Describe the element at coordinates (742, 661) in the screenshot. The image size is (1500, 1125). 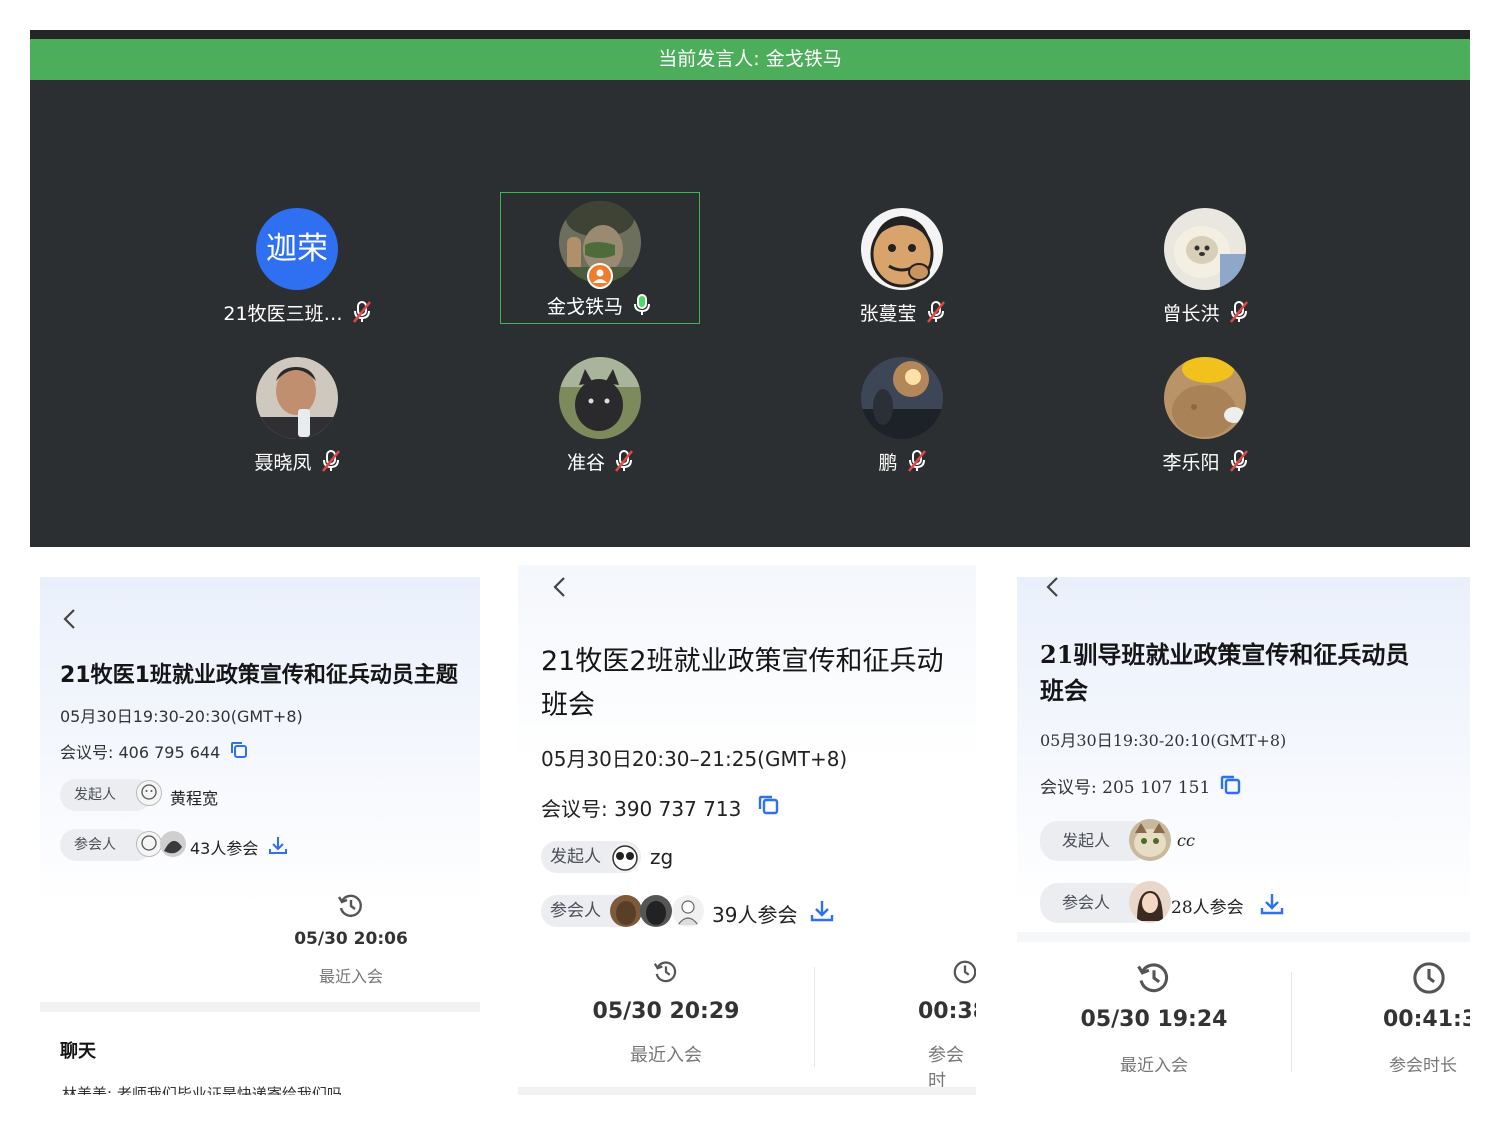
I see `meeting-title: 21牧医2班就业政策宣传和征兵动` at that location.